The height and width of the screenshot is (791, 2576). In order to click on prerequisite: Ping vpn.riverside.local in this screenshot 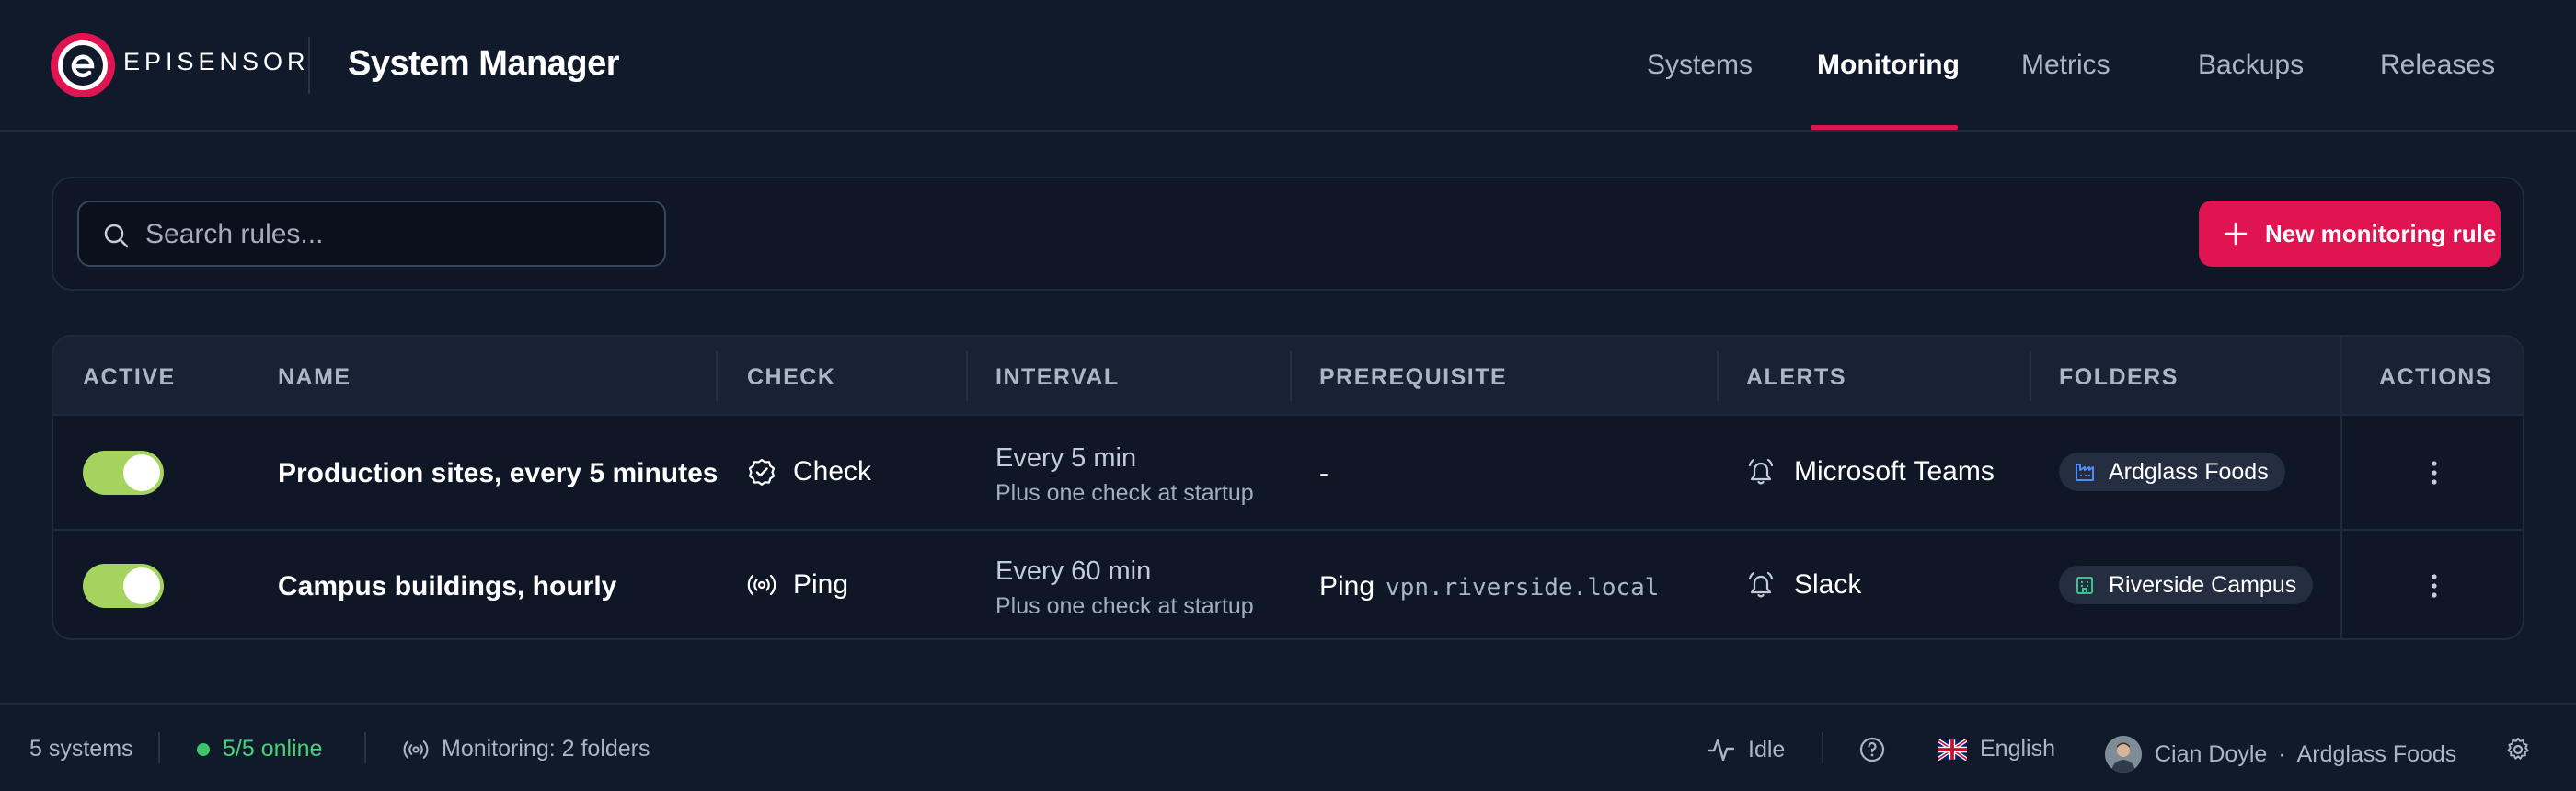, I will do `click(1489, 586)`.